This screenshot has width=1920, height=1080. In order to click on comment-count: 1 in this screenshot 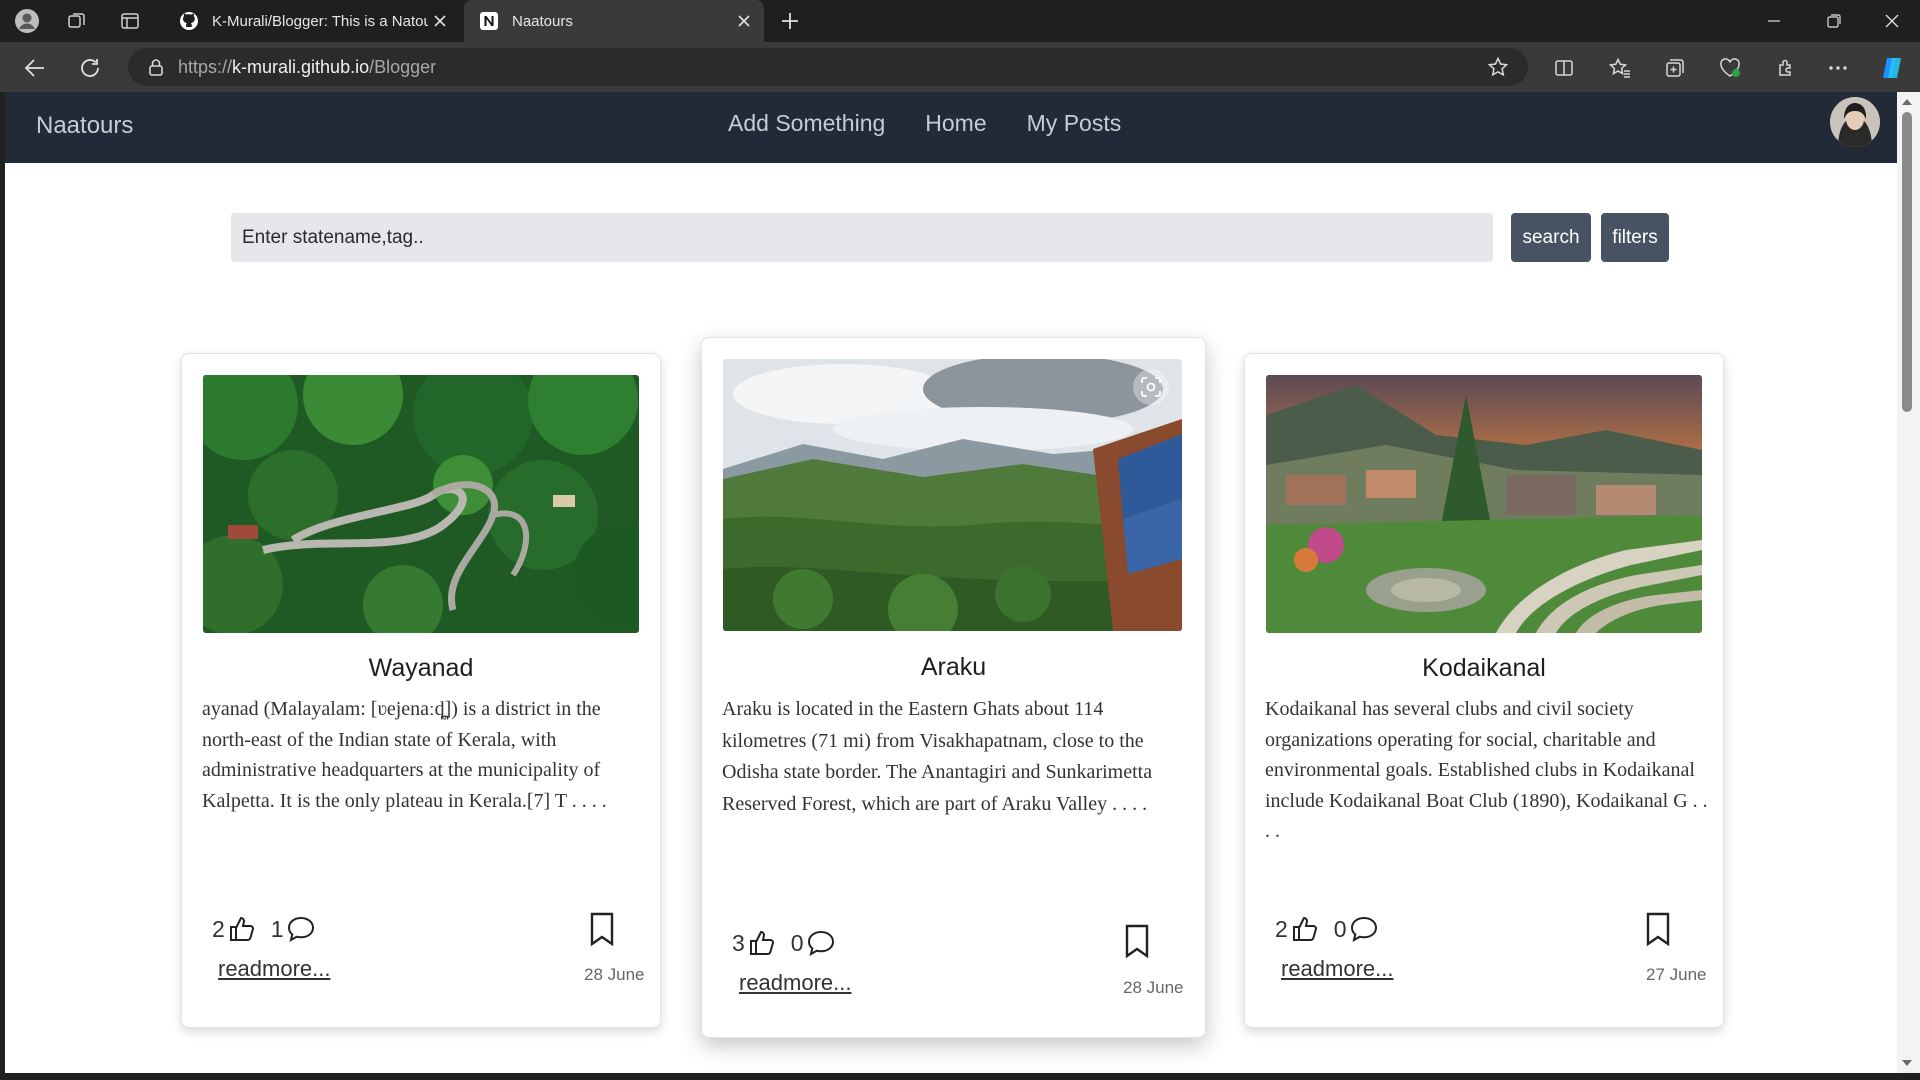, I will do `click(277, 928)`.